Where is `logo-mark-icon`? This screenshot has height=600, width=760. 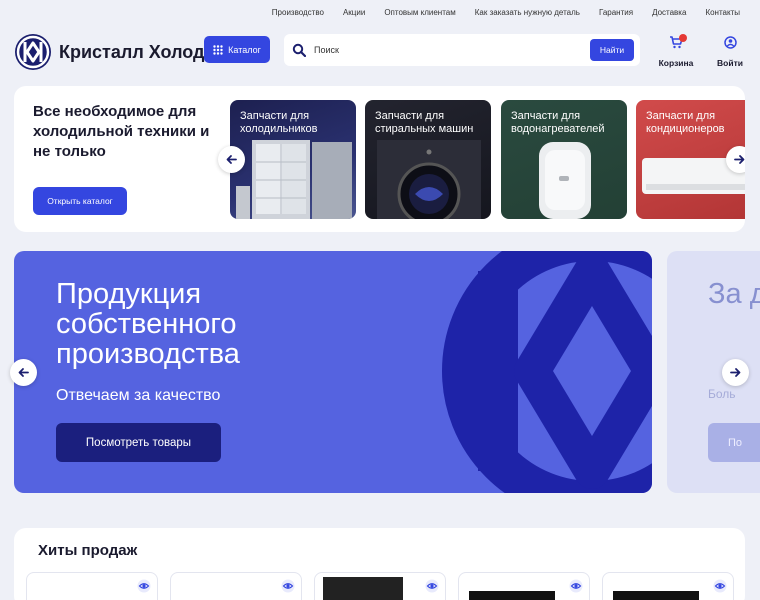
logo-mark-icon is located at coordinates (33, 52).